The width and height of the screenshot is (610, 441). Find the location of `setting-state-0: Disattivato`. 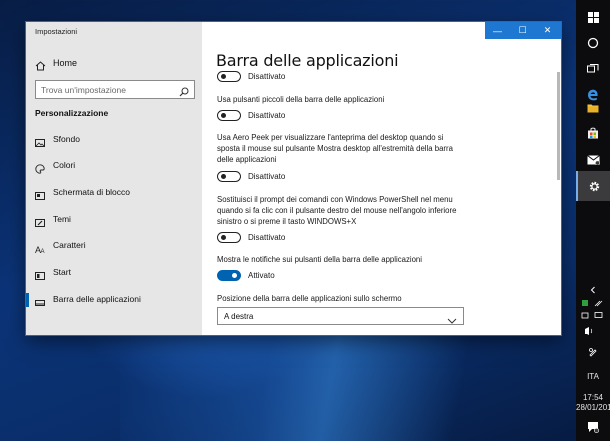

setting-state-0: Disattivato is located at coordinates (267, 76).